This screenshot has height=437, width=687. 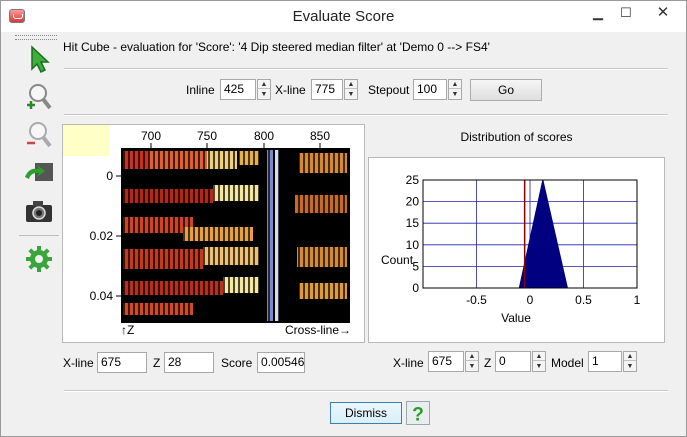 I want to click on zoom-out-icon, so click(x=39, y=135).